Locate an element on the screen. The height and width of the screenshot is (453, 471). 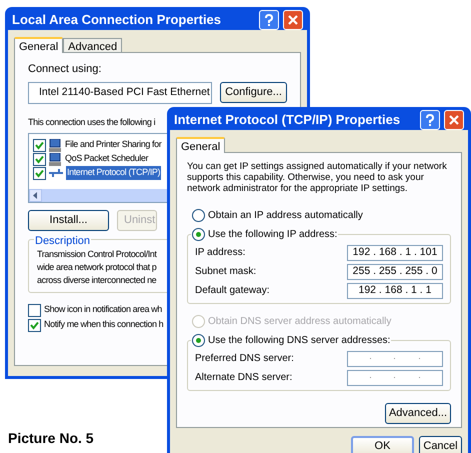
network-icon is located at coordinates (56, 173).